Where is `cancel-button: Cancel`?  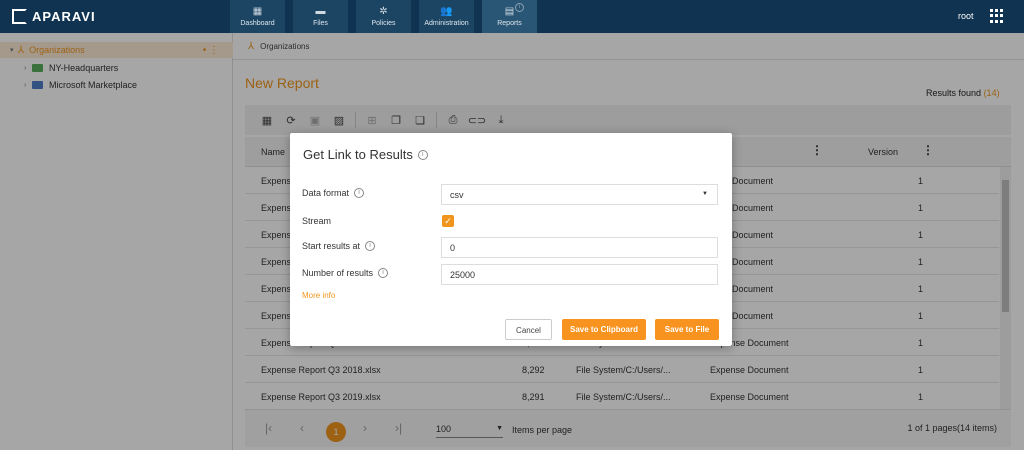
cancel-button: Cancel is located at coordinates (528, 329).